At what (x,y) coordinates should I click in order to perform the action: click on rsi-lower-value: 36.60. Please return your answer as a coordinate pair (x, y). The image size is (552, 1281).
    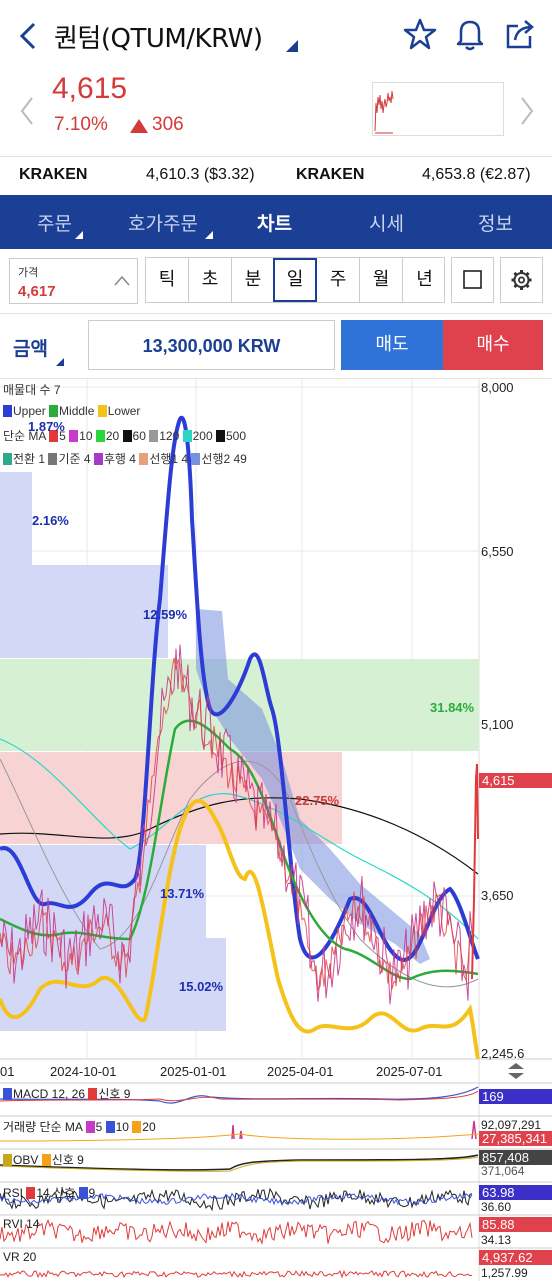
    Looking at the image, I should click on (496, 1207).